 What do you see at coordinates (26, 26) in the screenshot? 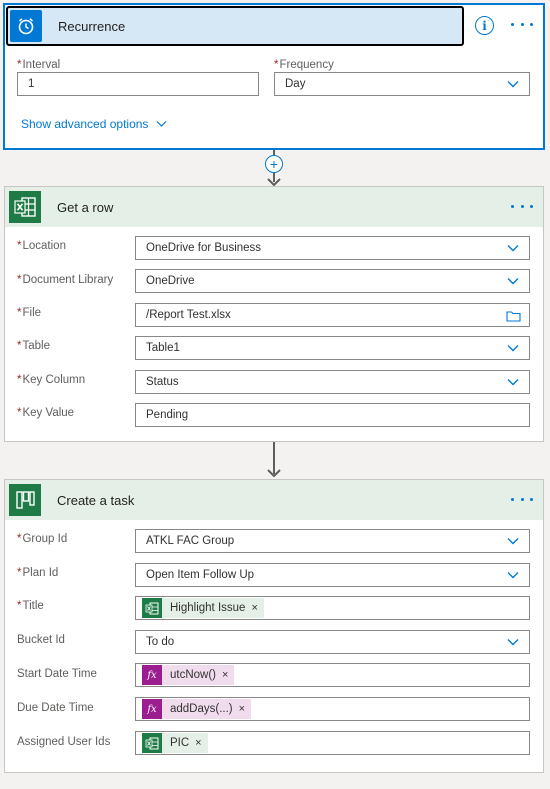
I see `alarm-clock-icon` at bounding box center [26, 26].